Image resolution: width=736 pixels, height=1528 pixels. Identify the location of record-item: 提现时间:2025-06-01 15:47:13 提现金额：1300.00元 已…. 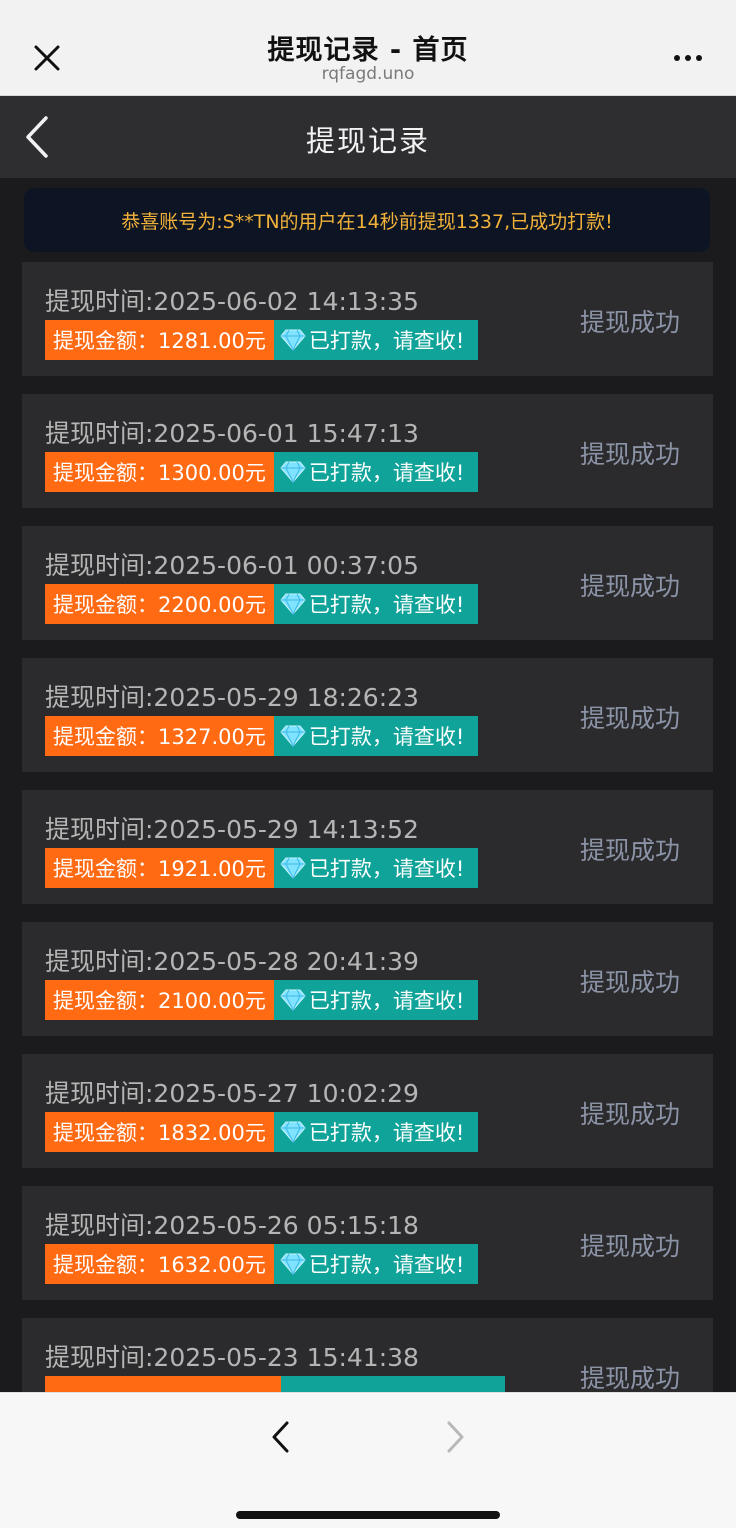
(367, 451).